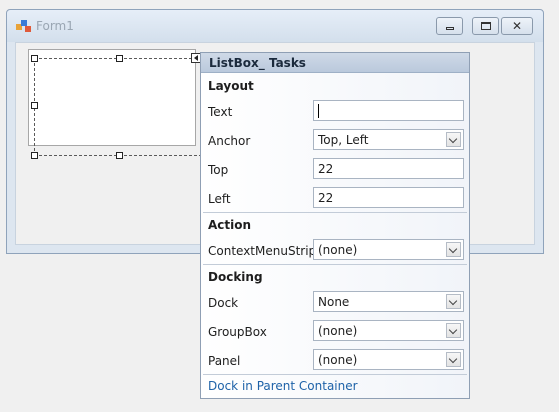  Describe the element at coordinates (388, 197) in the screenshot. I see `left-input: 22` at that location.